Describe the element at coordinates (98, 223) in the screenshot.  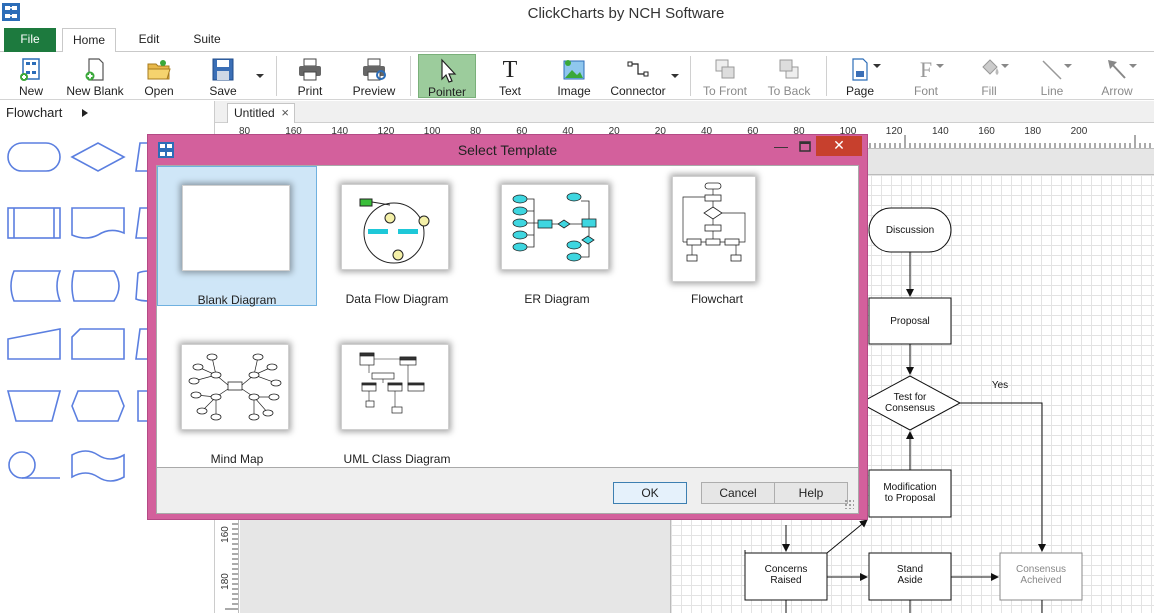
I see `document-shape` at that location.